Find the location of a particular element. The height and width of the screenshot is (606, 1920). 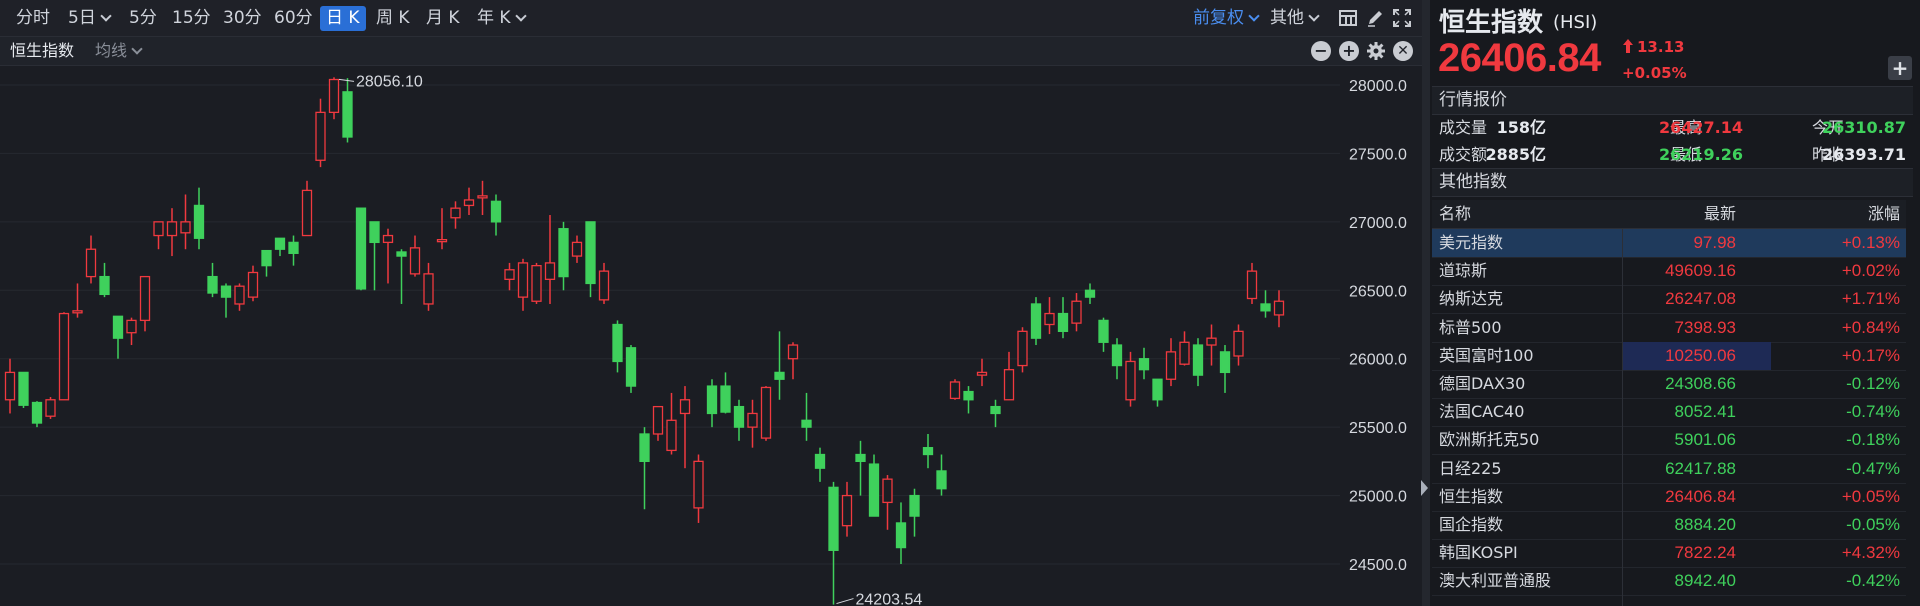

period-timeshare: 分时 is located at coordinates (33, 18).